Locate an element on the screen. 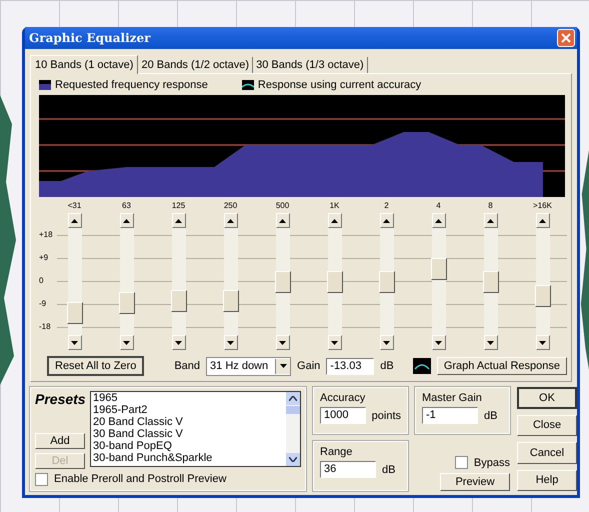 The width and height of the screenshot is (589, 512). scroll-down-icon is located at coordinates (293, 459).